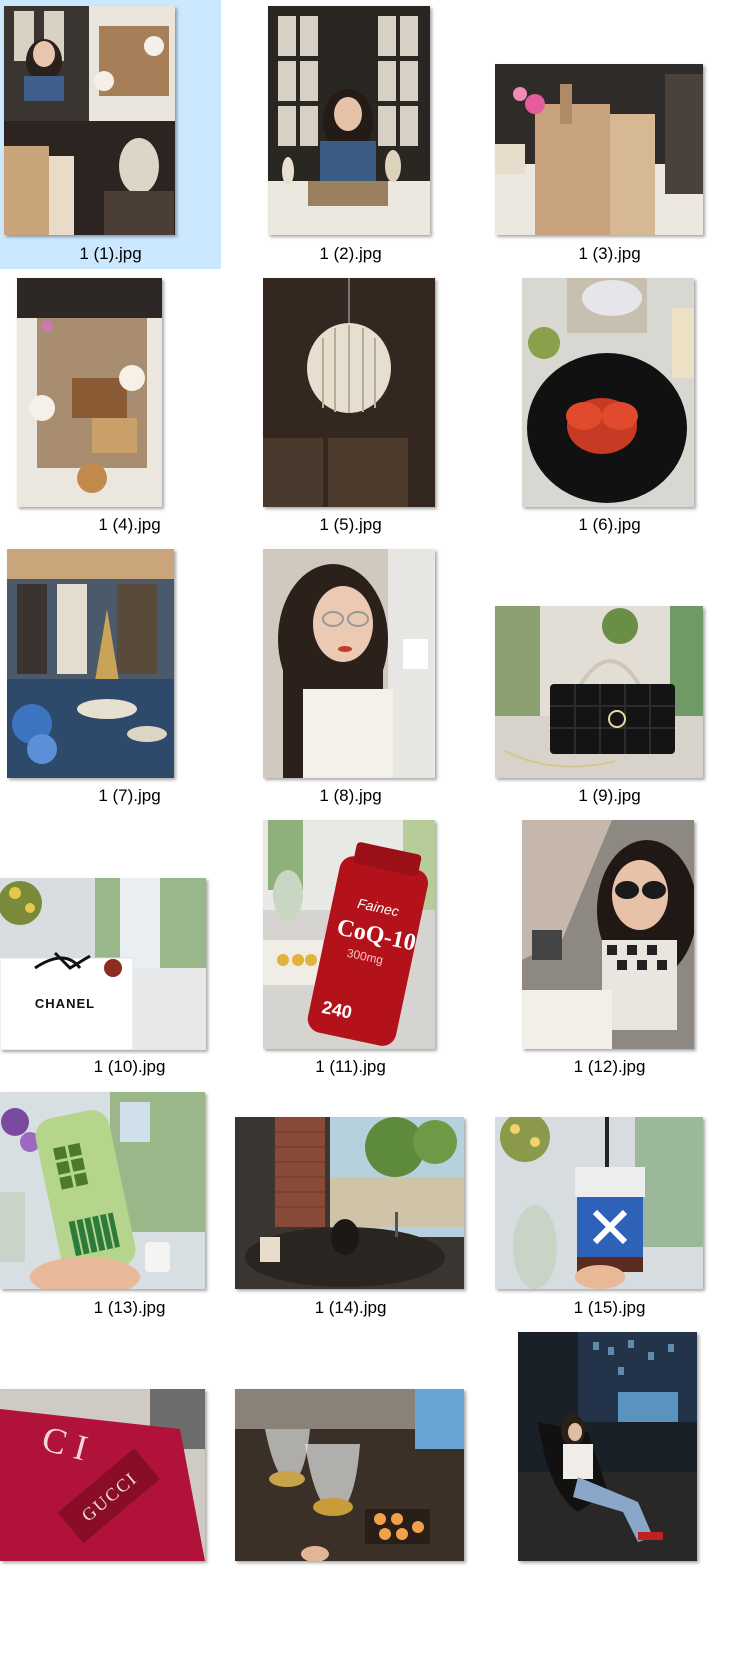  What do you see at coordinates (103, 964) in the screenshot?
I see `thumbnail-image: CHANEL` at bounding box center [103, 964].